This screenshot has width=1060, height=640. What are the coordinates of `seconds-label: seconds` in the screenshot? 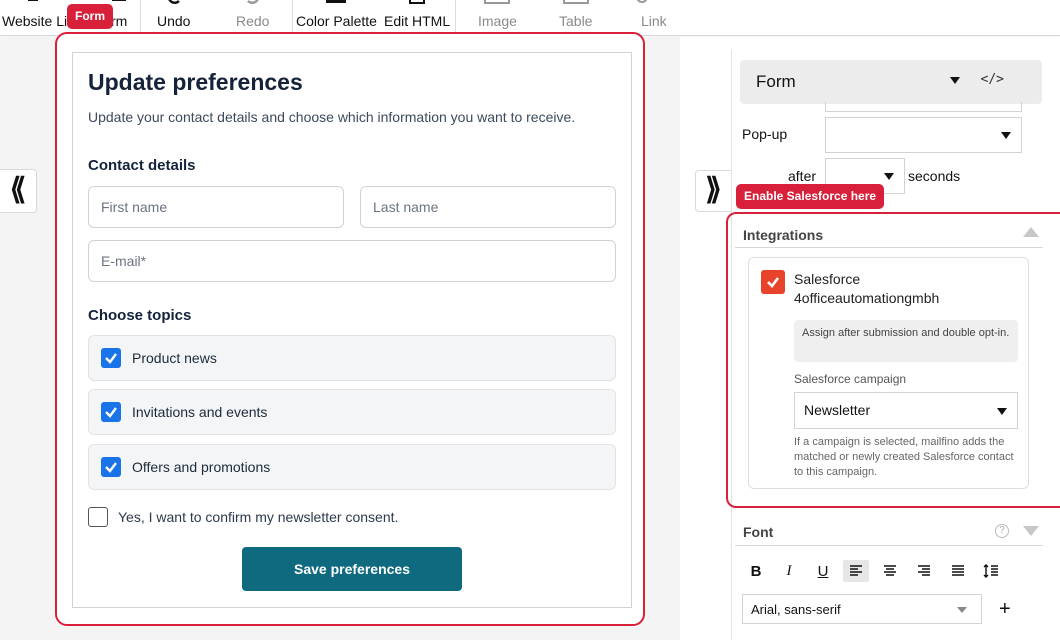 It's located at (934, 176).